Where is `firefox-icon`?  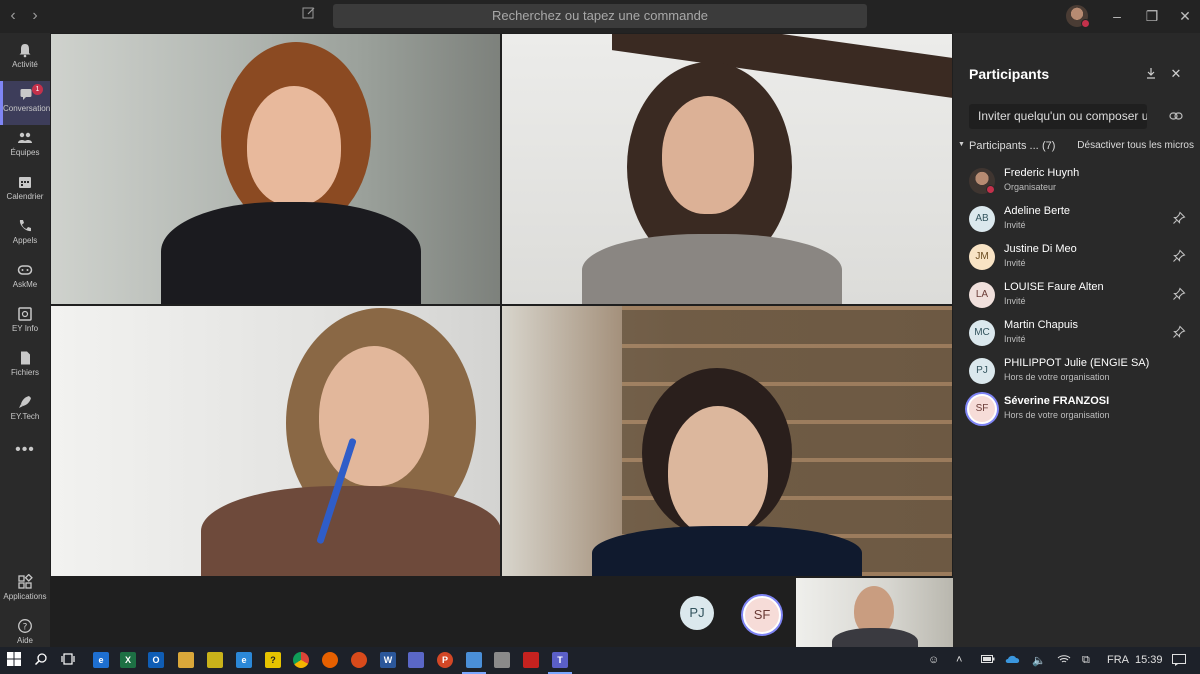 firefox-icon is located at coordinates (330, 660).